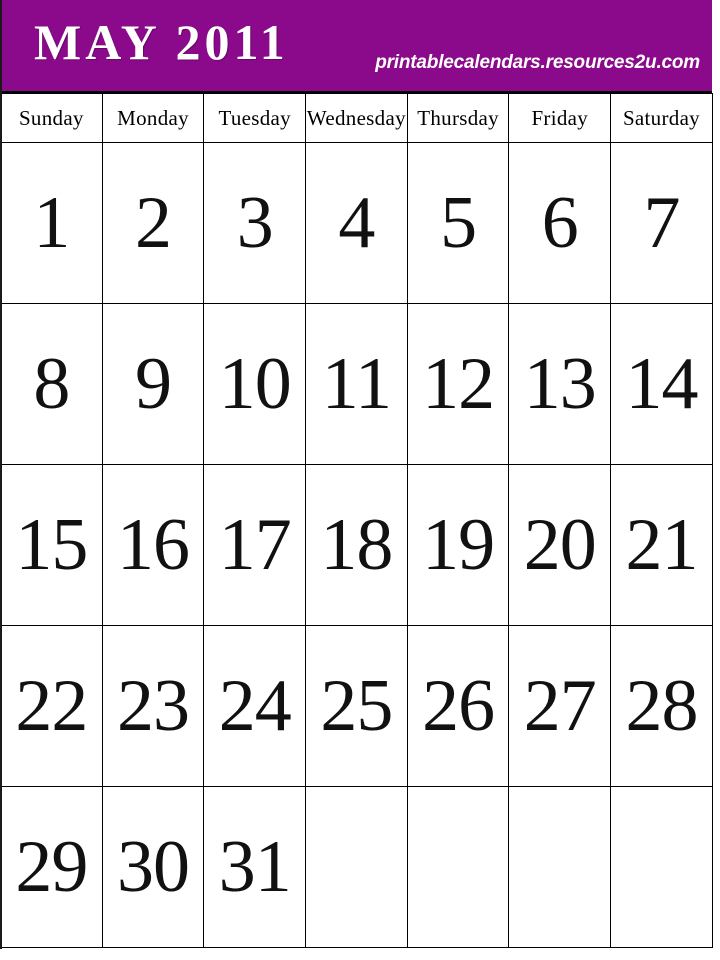 This screenshot has height=960, width=720. I want to click on day-cell: 18, so click(356, 545).